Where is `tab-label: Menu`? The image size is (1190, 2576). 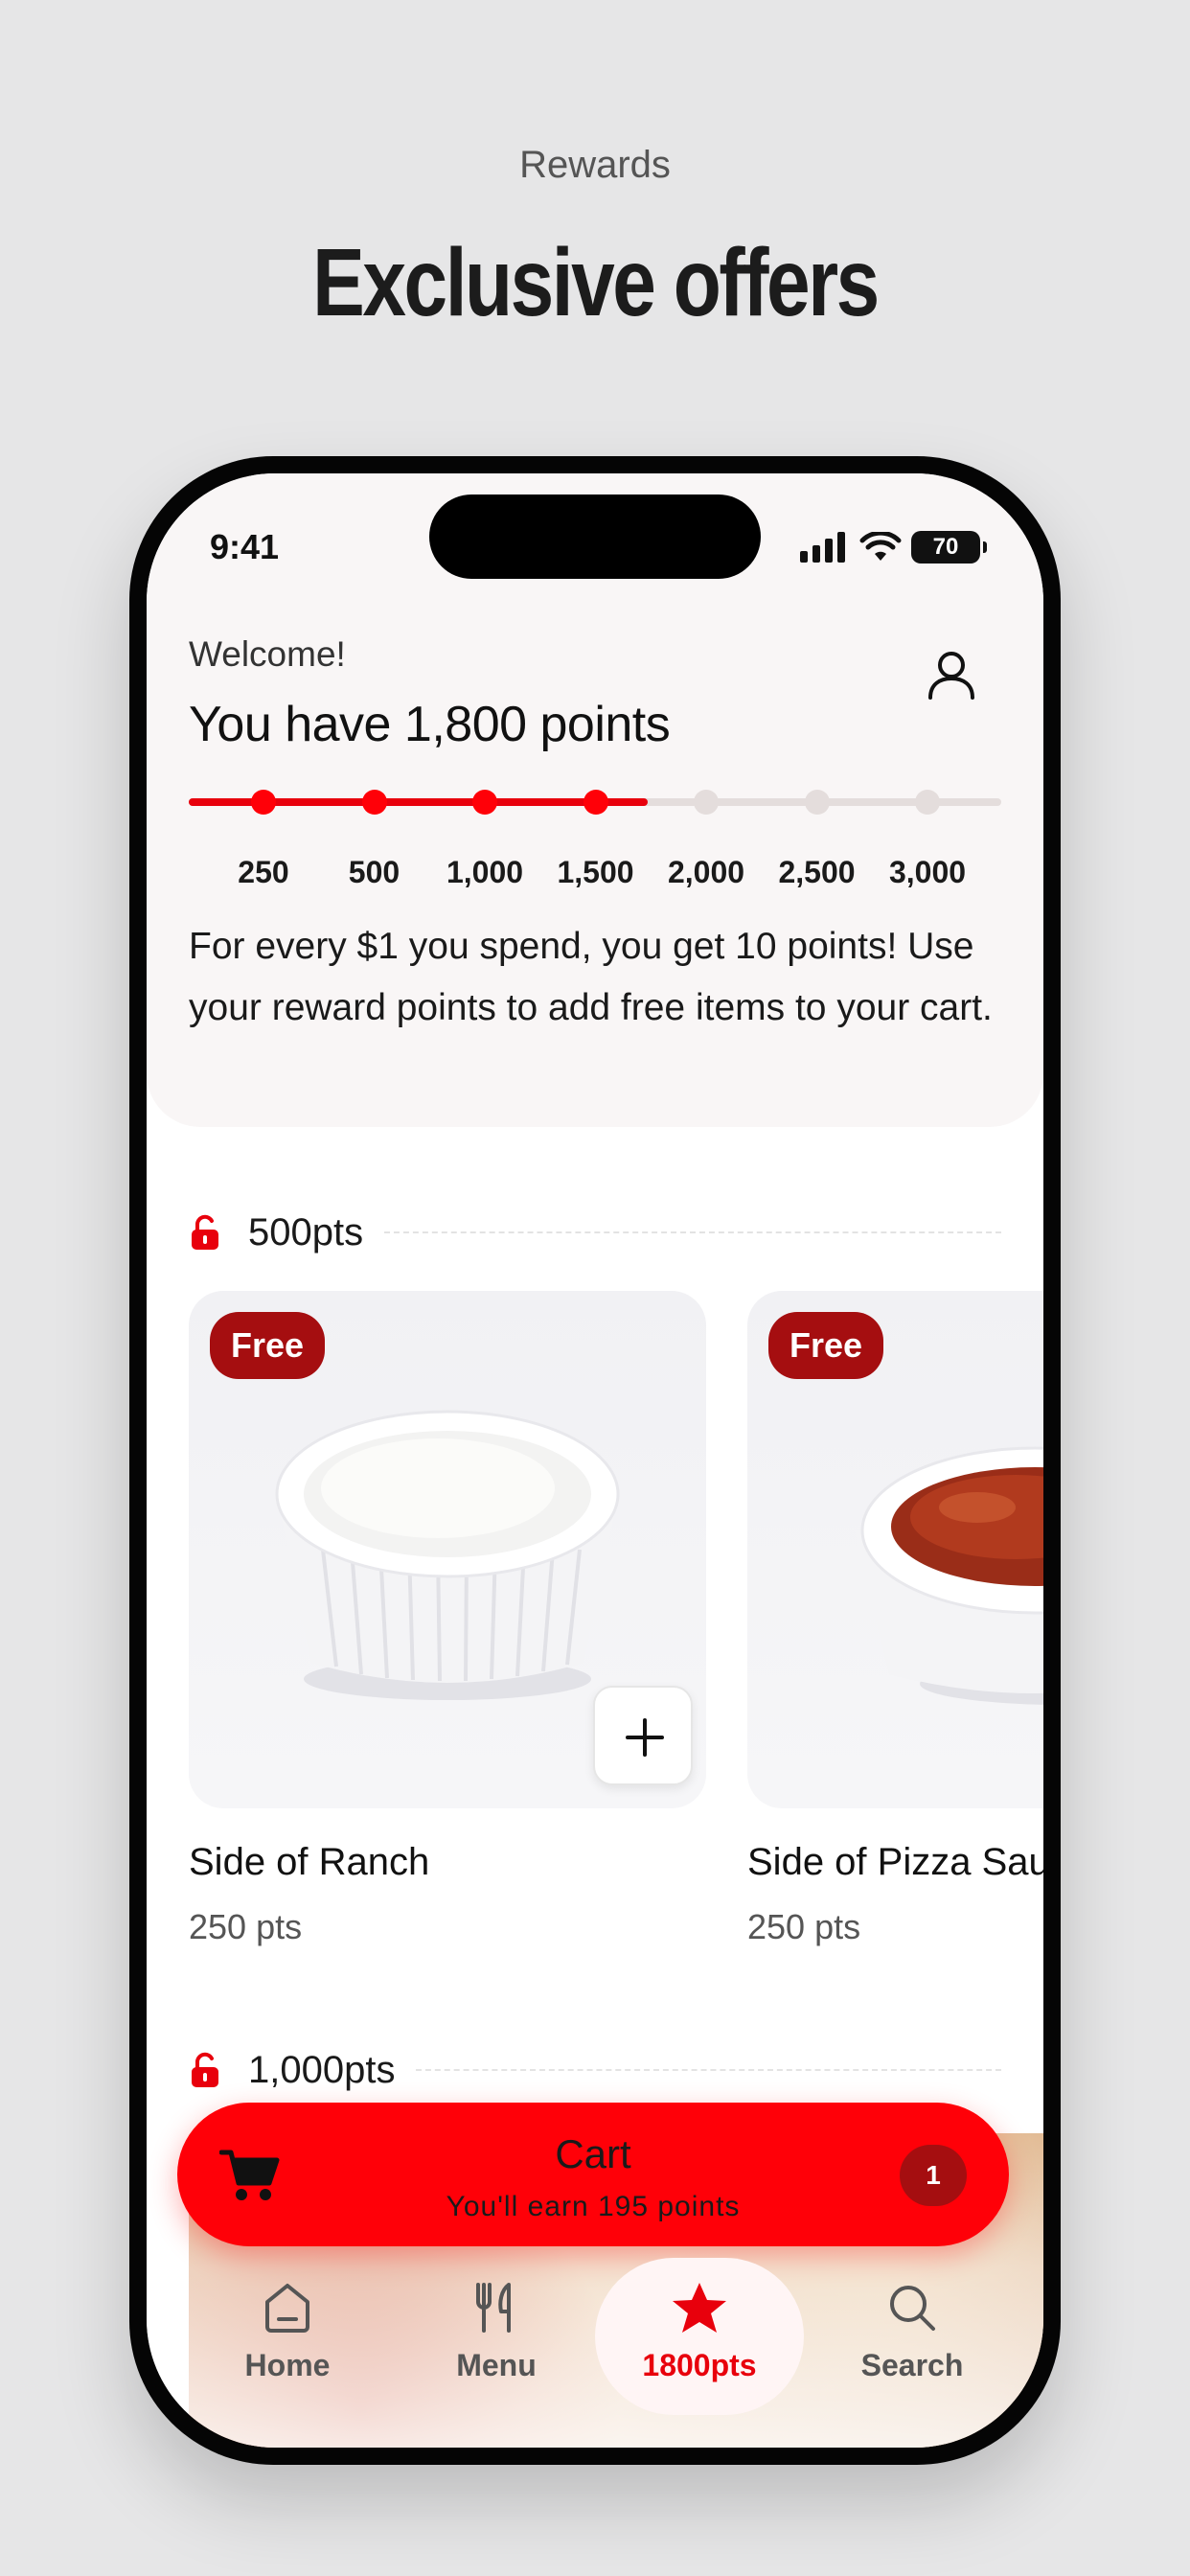
tab-label: Menu is located at coordinates (497, 2365).